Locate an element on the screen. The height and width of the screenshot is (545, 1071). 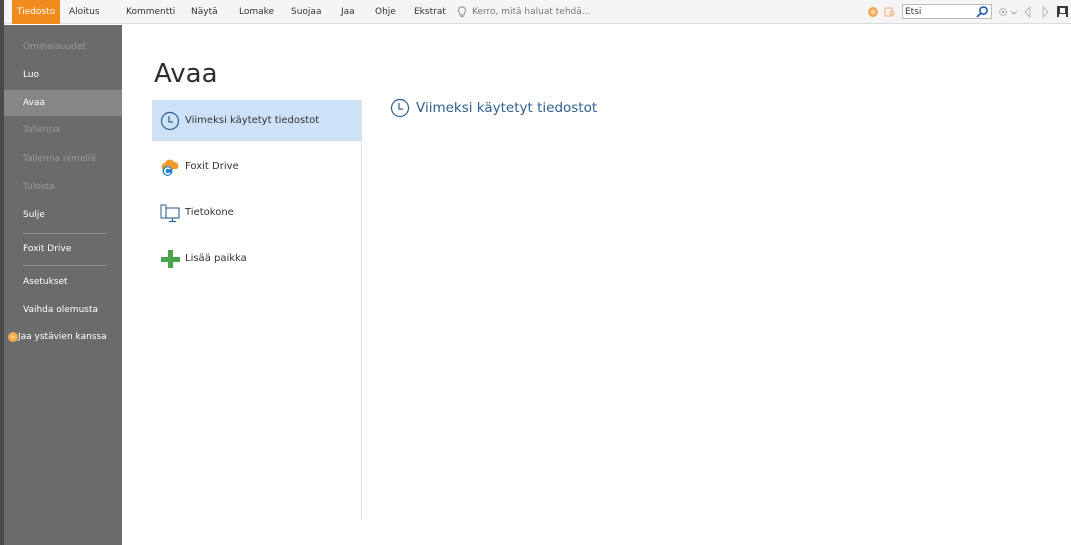
search-icon is located at coordinates (982, 11).